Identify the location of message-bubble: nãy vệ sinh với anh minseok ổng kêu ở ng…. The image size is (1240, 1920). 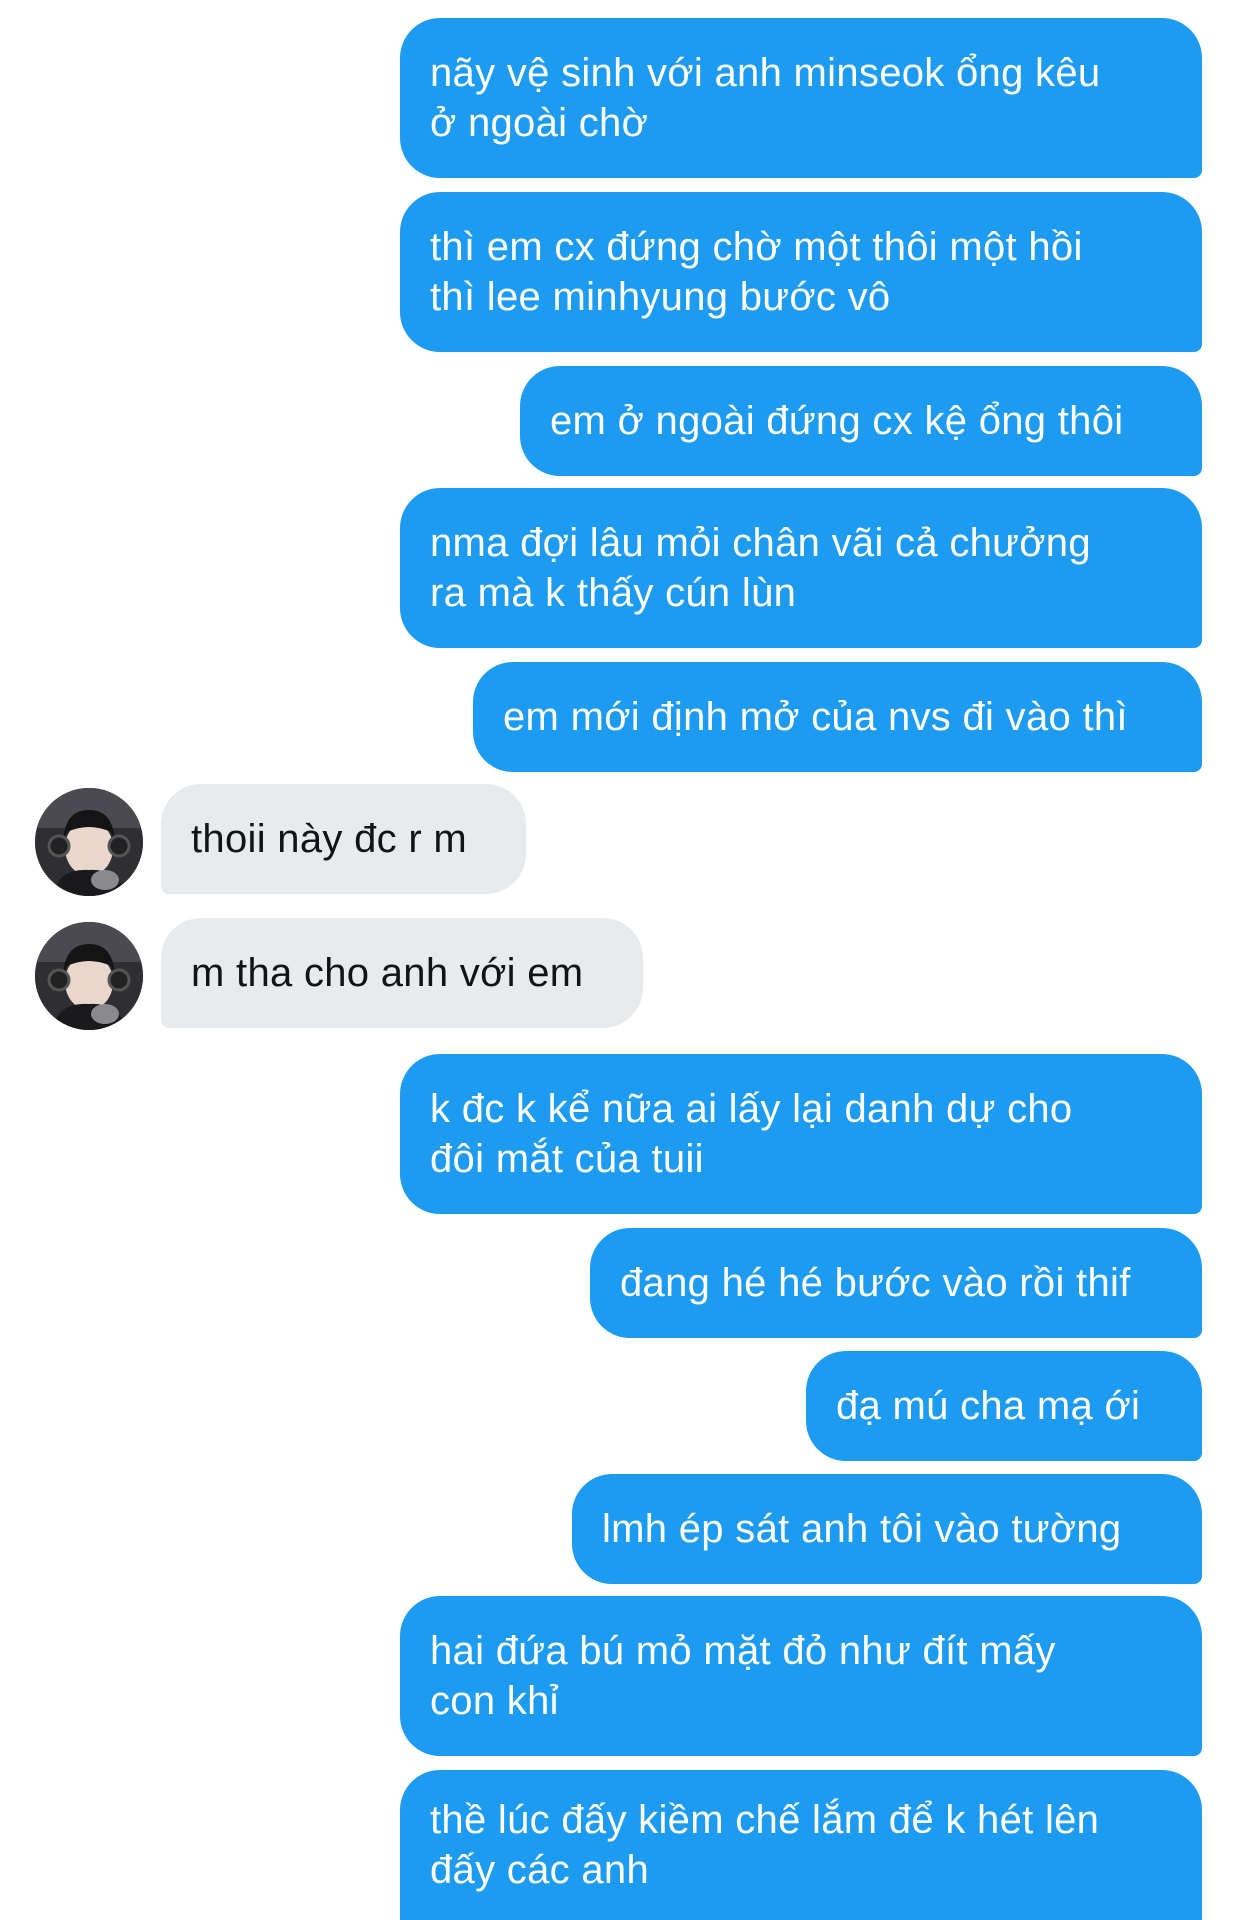
(801, 98).